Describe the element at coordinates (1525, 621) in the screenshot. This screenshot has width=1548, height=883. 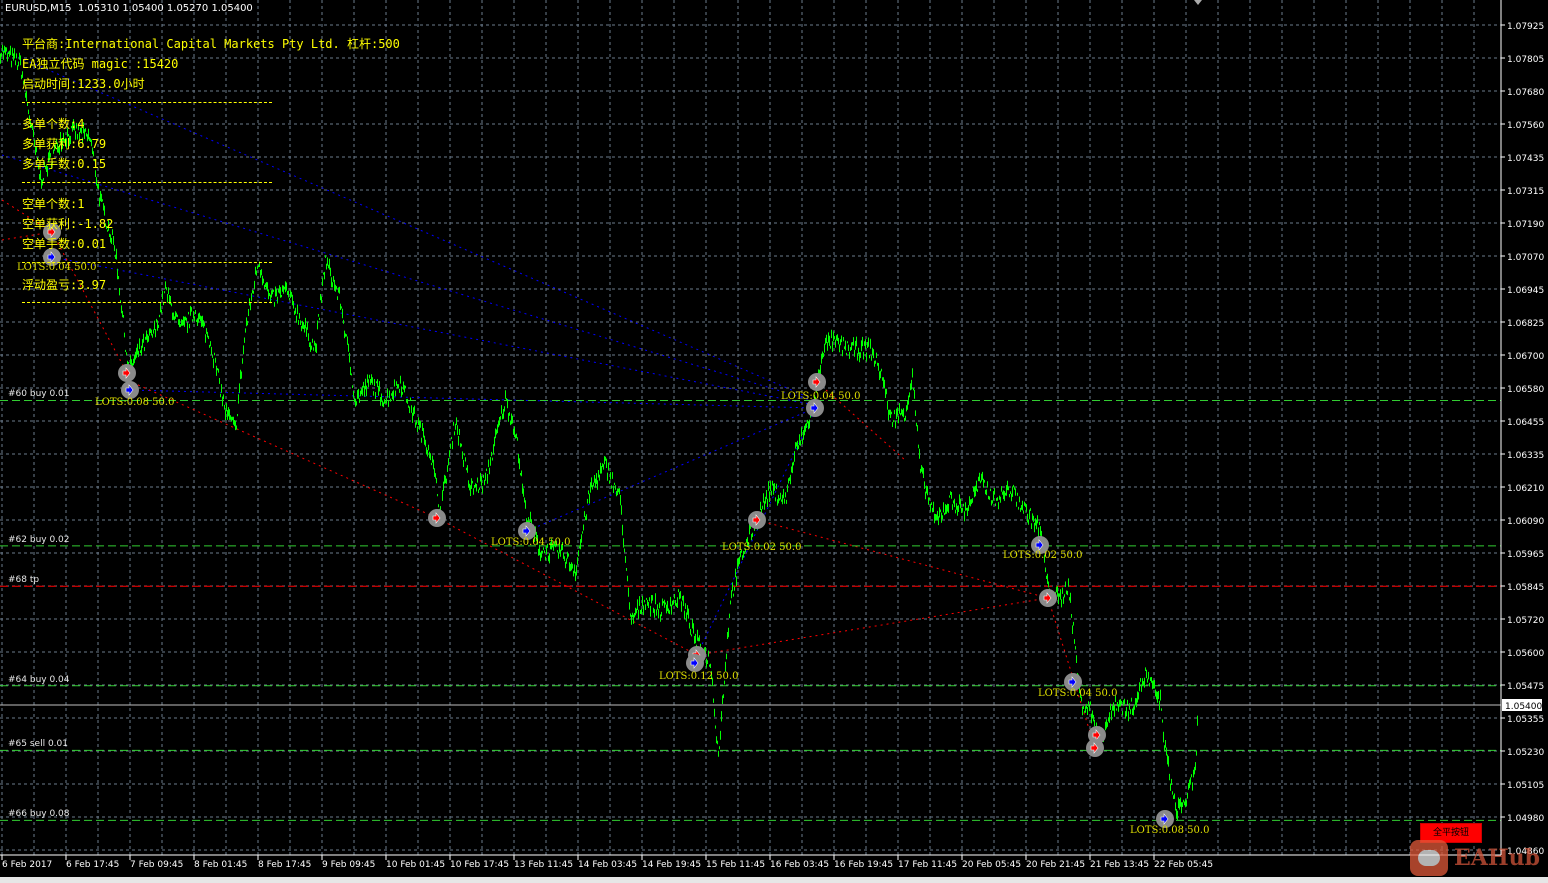
I see `price-axis-label: 1.05720` at that location.